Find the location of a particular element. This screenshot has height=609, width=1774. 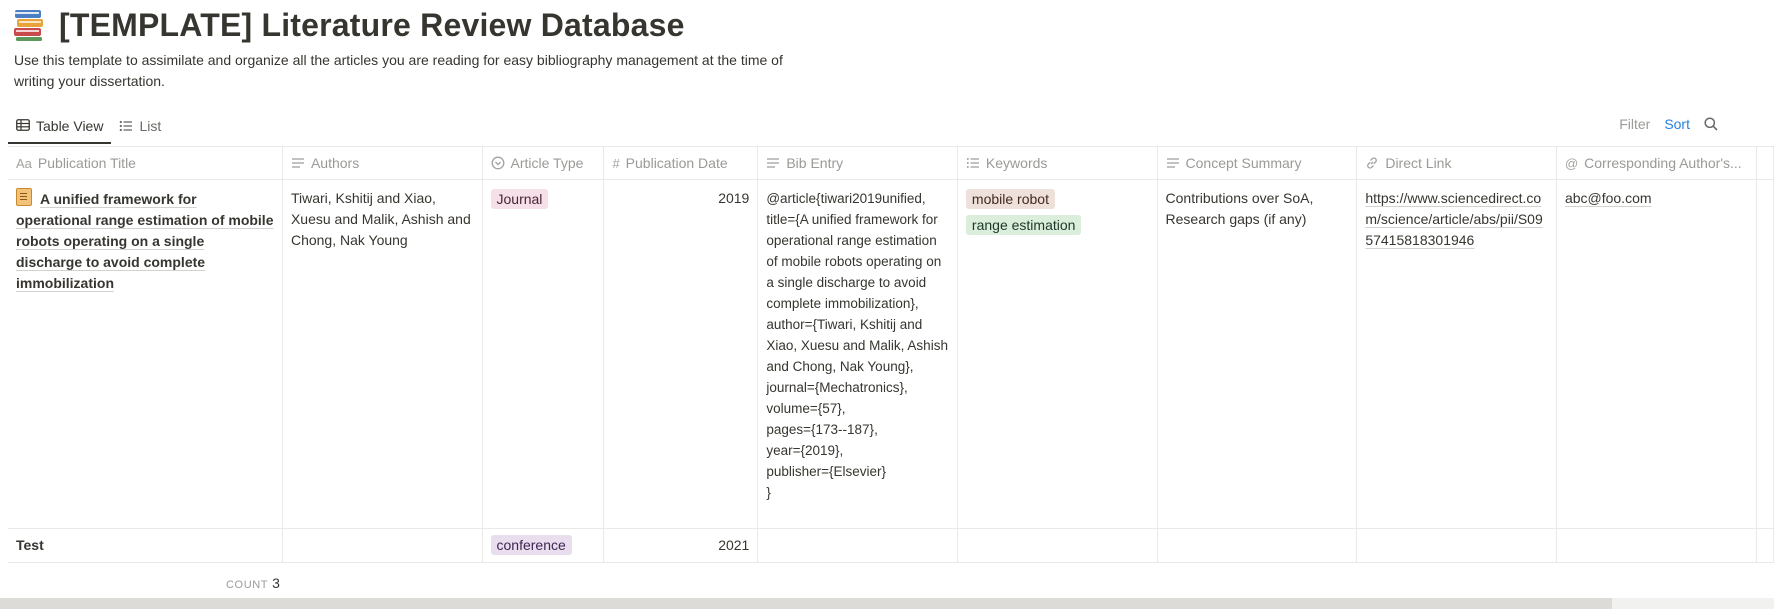

cell-authors is located at coordinates (382, 545).